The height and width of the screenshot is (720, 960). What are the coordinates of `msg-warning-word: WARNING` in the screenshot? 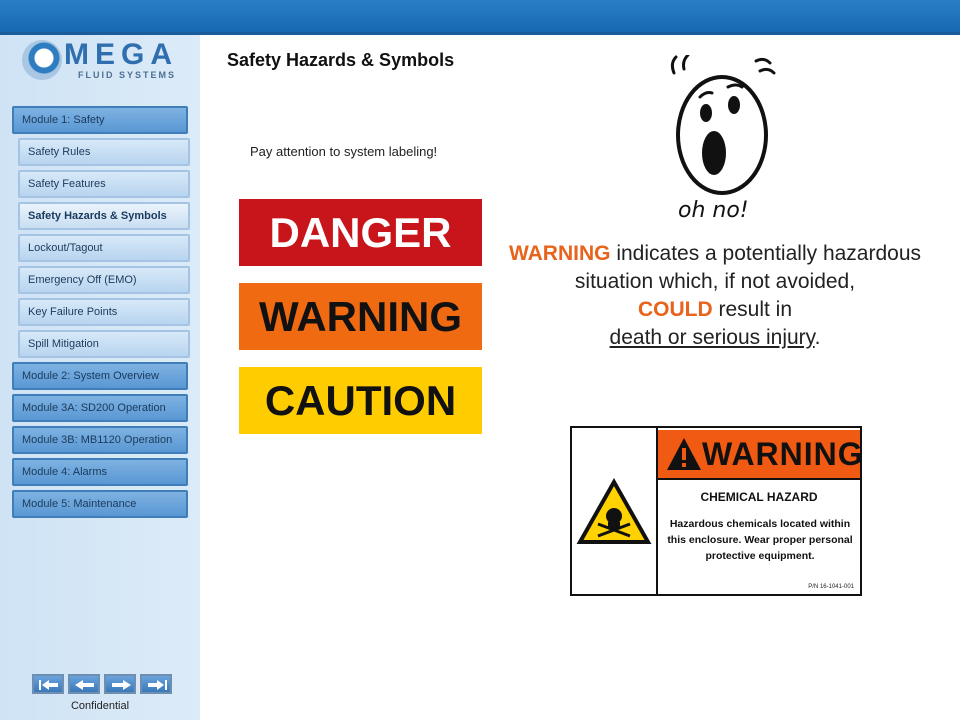 It's located at (559, 253).